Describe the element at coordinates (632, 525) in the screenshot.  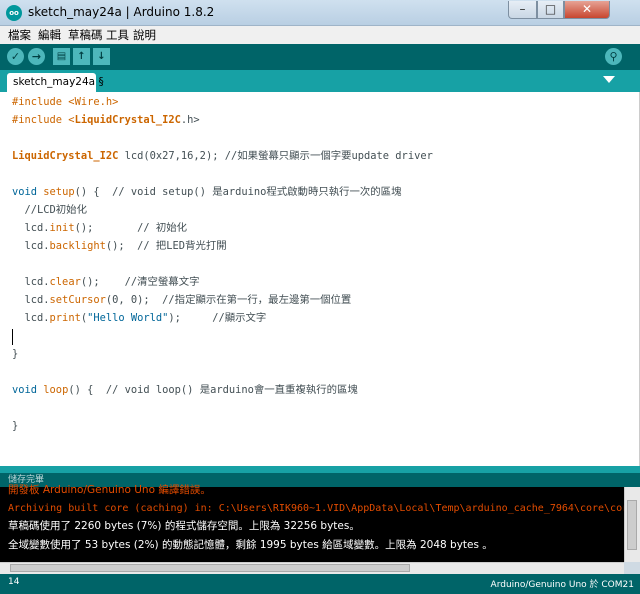
I see `console-scroll-thumb` at that location.